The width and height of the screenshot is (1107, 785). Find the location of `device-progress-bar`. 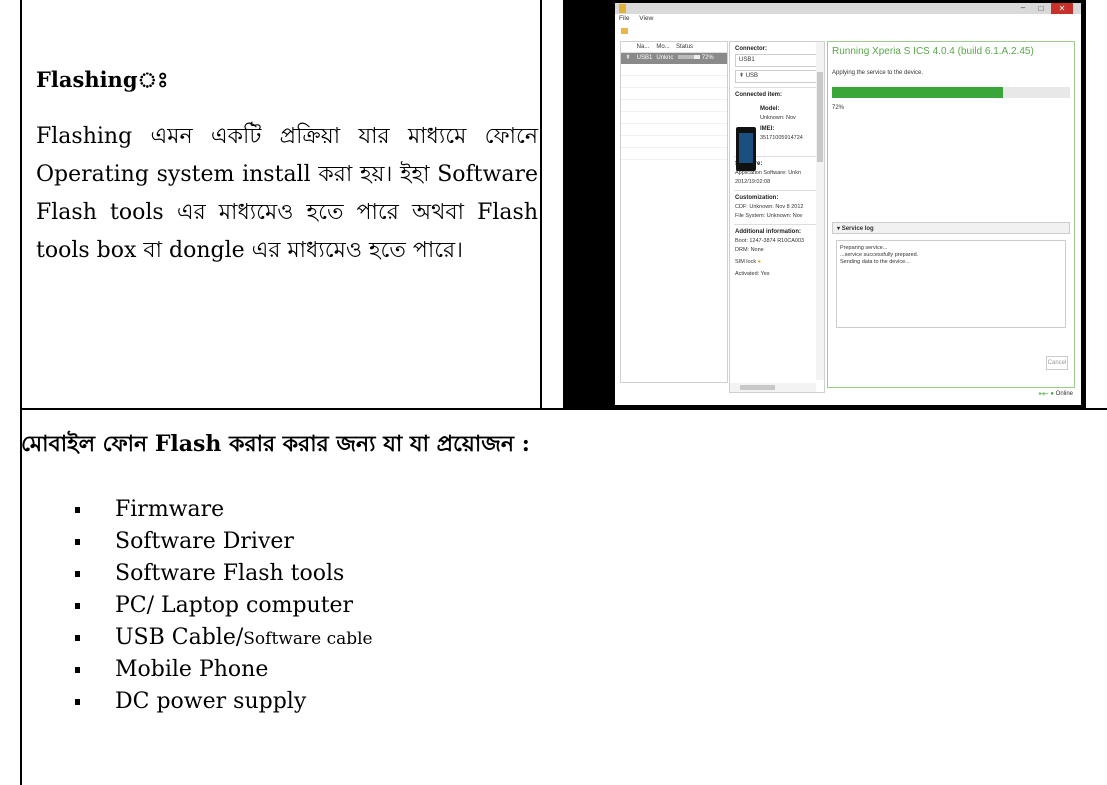

device-progress-bar is located at coordinates (689, 57).